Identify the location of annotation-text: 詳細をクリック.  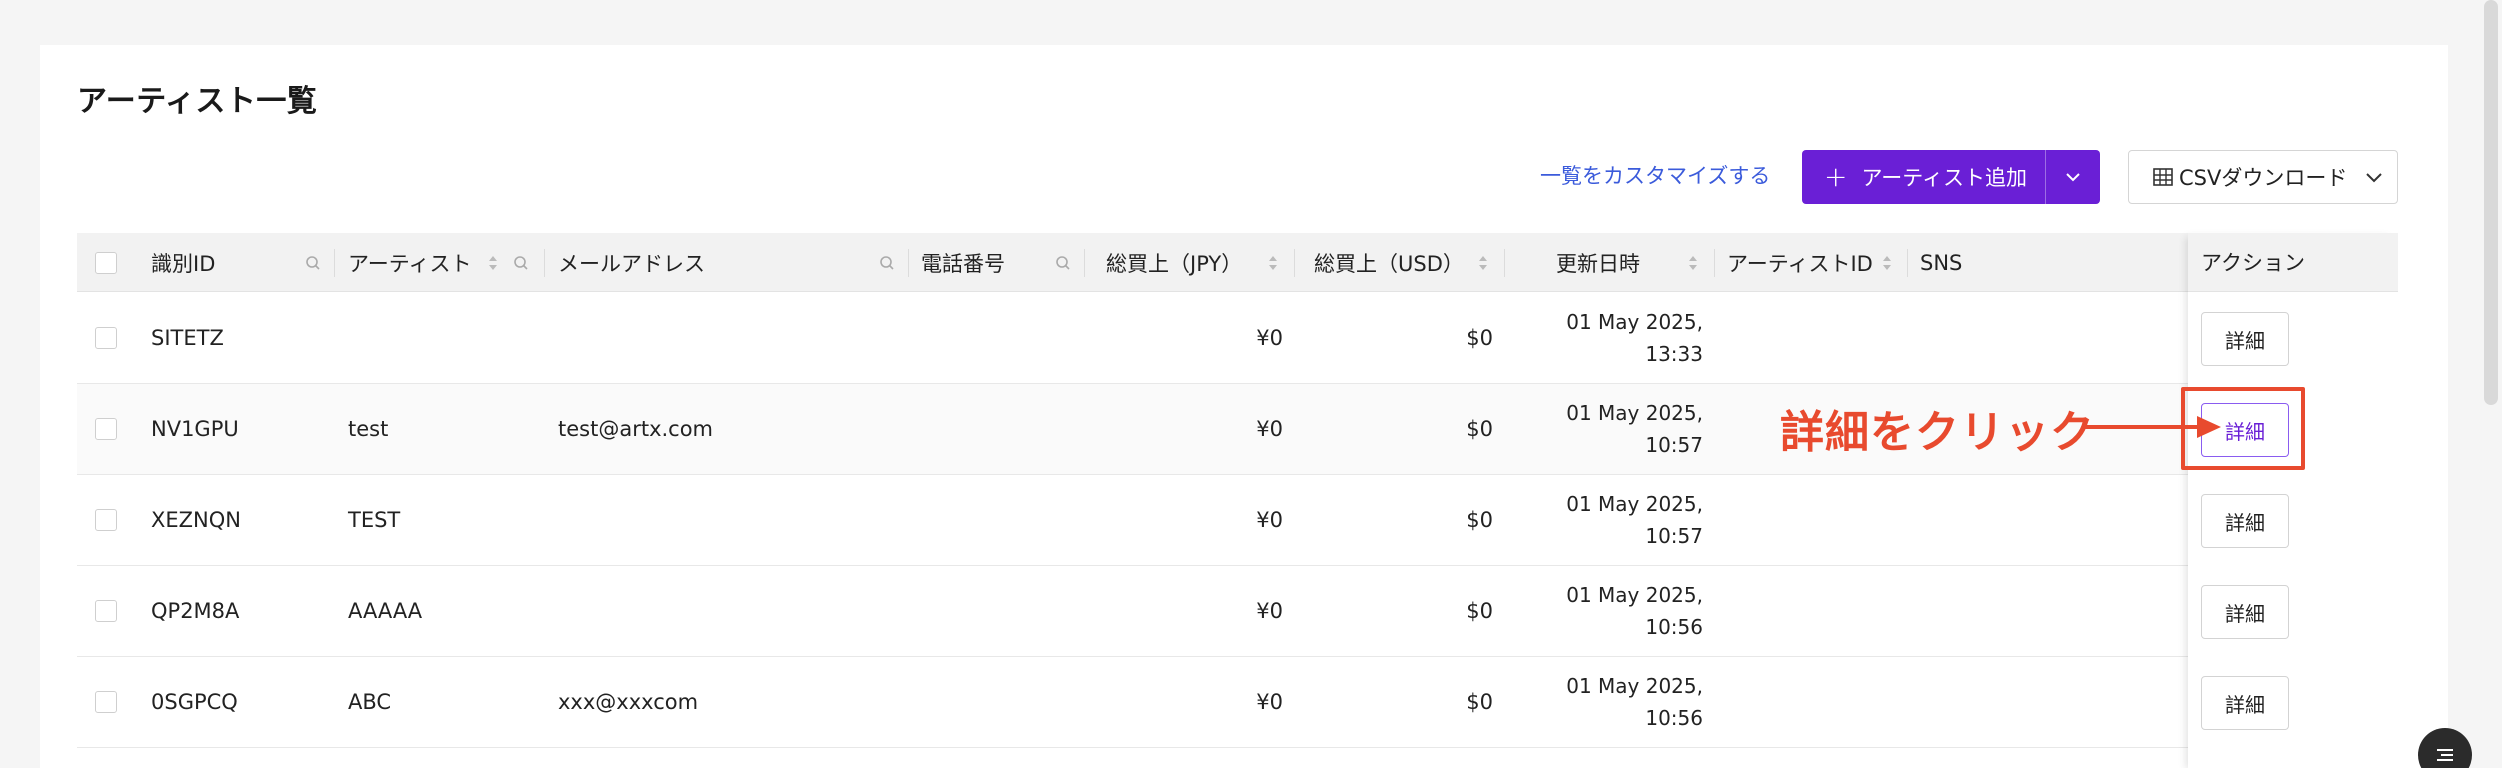
(1937, 432).